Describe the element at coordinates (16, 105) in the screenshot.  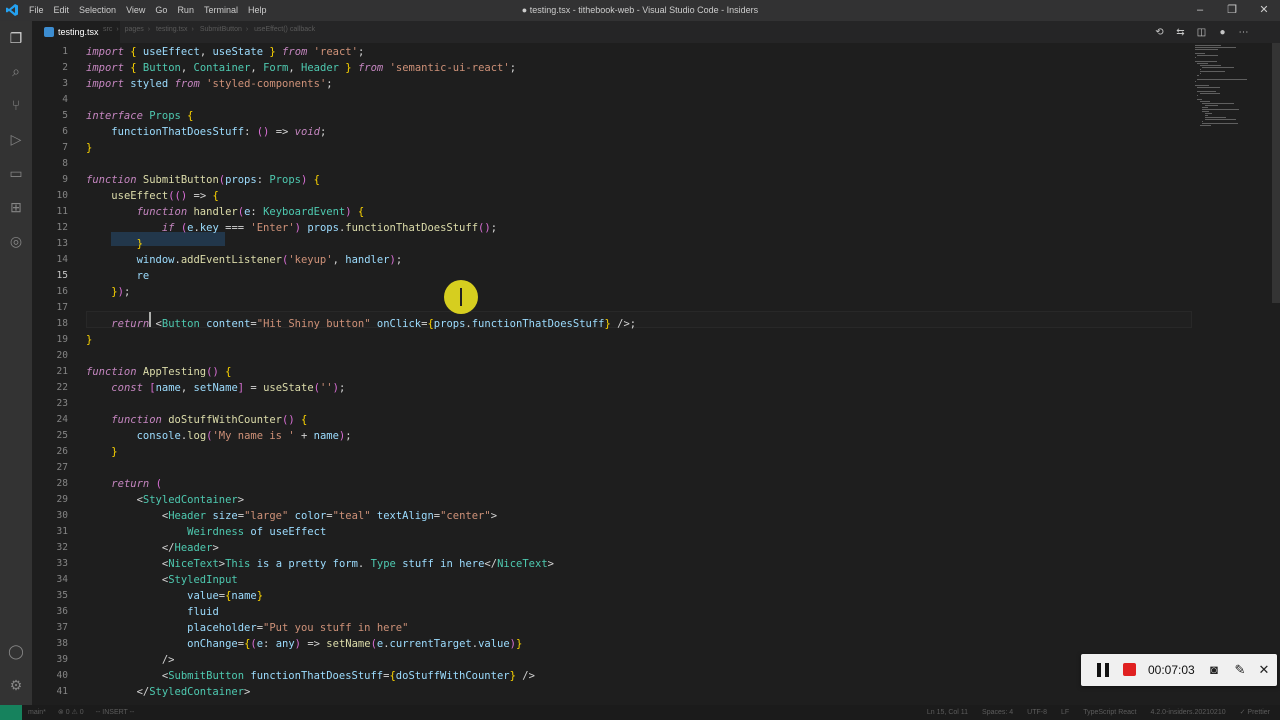
I see `source-control-icon: ⑂` at that location.